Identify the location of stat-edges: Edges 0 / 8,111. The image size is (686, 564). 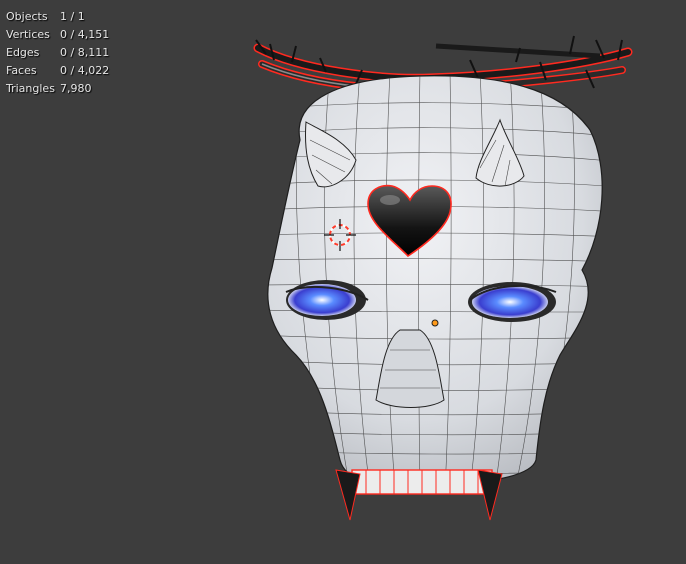
(57, 53).